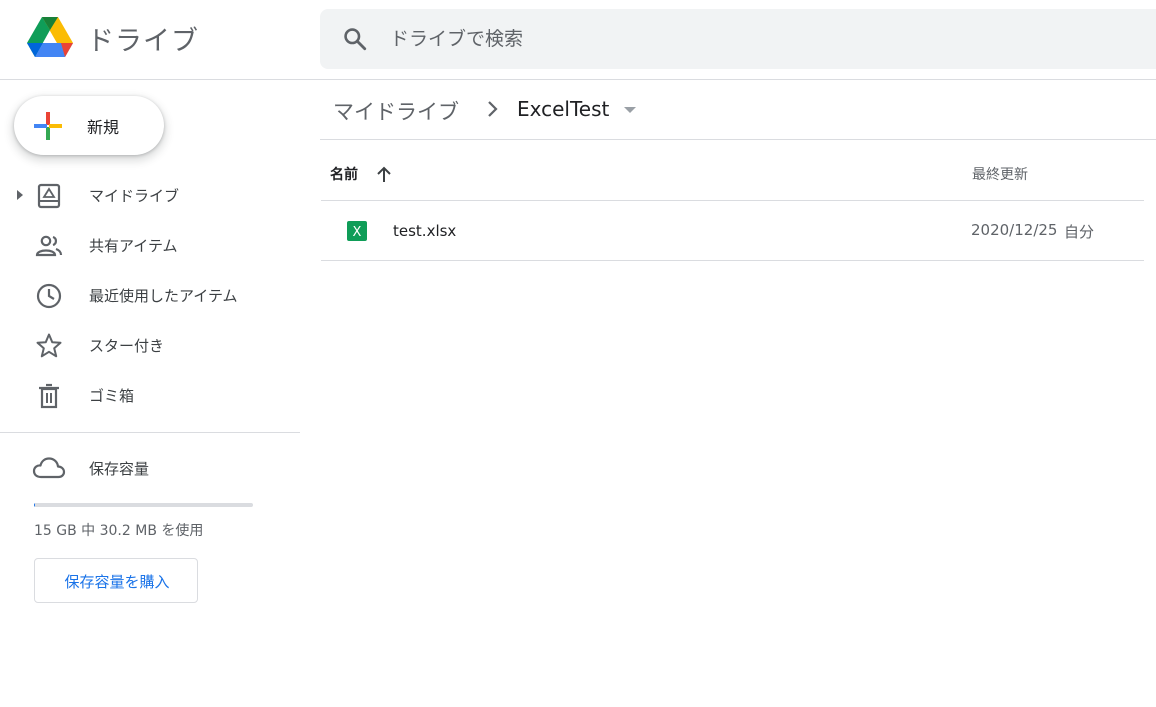  What do you see at coordinates (1000, 174) in the screenshot?
I see `column-header-modified: 最終更新` at bounding box center [1000, 174].